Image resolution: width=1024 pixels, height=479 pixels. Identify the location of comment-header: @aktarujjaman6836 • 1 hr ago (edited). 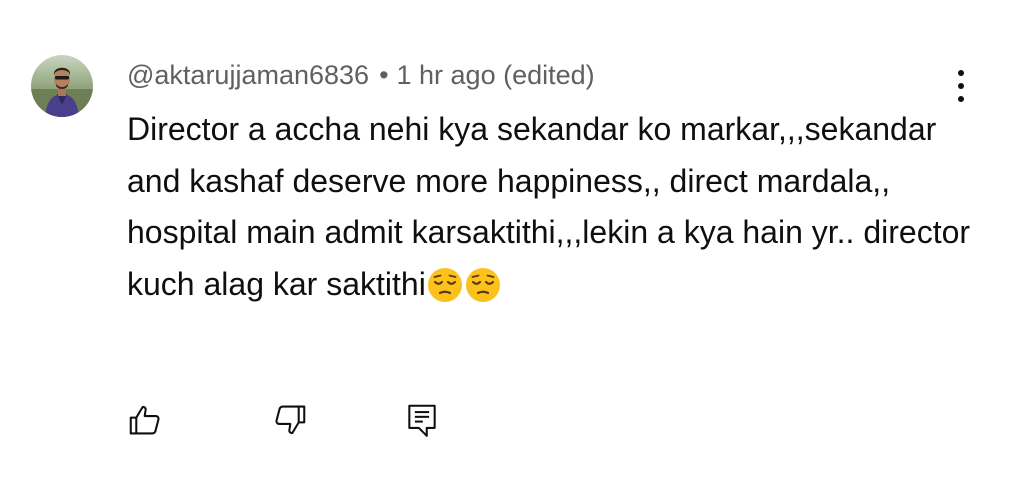
(361, 75).